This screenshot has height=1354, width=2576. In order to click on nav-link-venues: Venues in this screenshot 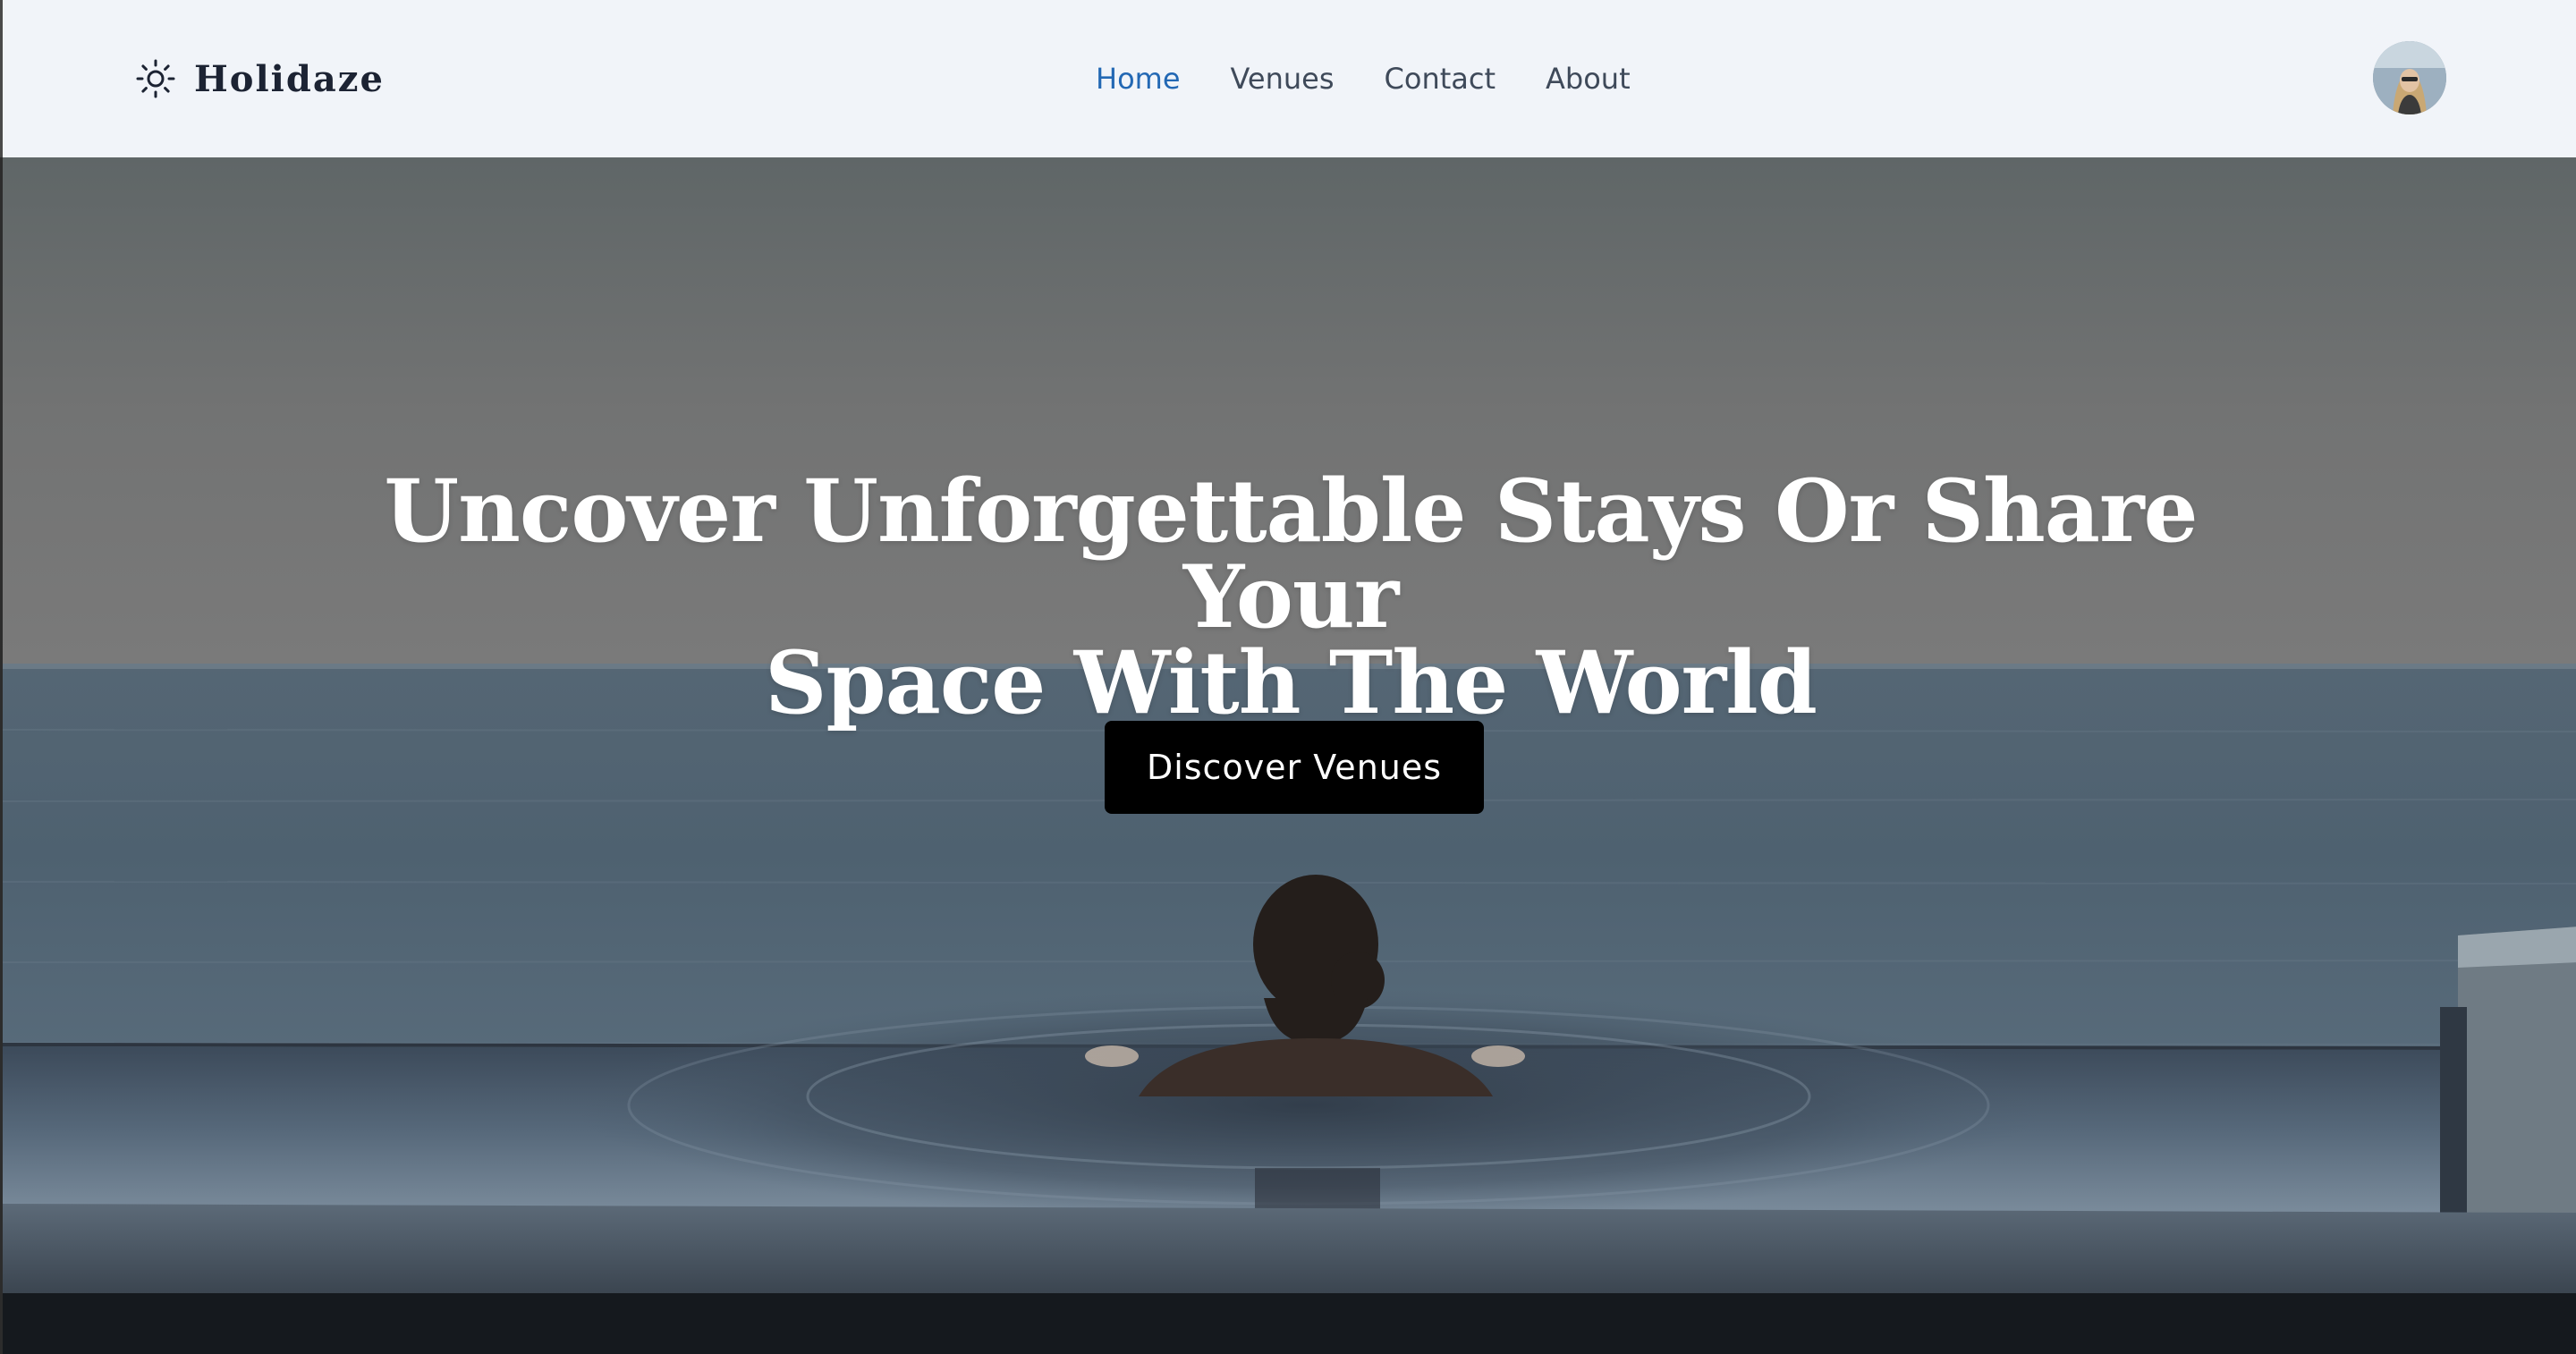, I will do `click(1283, 79)`.